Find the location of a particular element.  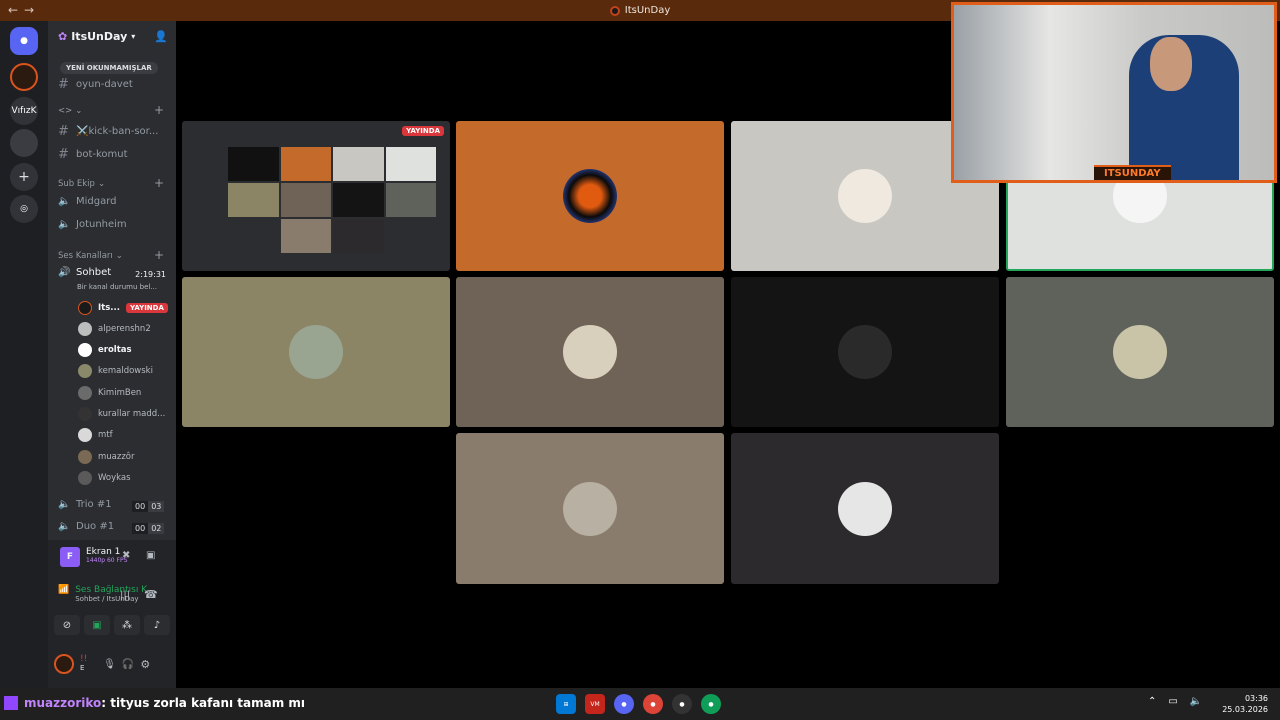

add-server-icon: + is located at coordinates (24, 177).